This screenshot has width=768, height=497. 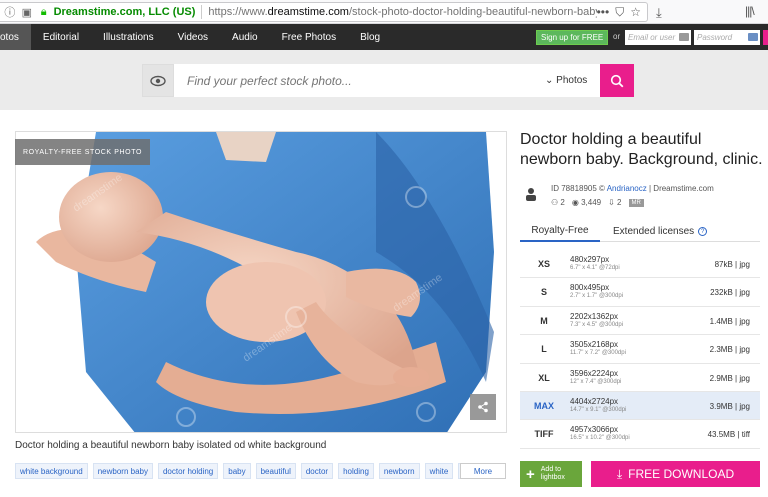 I want to click on plus-icon: +, so click(x=530, y=474).